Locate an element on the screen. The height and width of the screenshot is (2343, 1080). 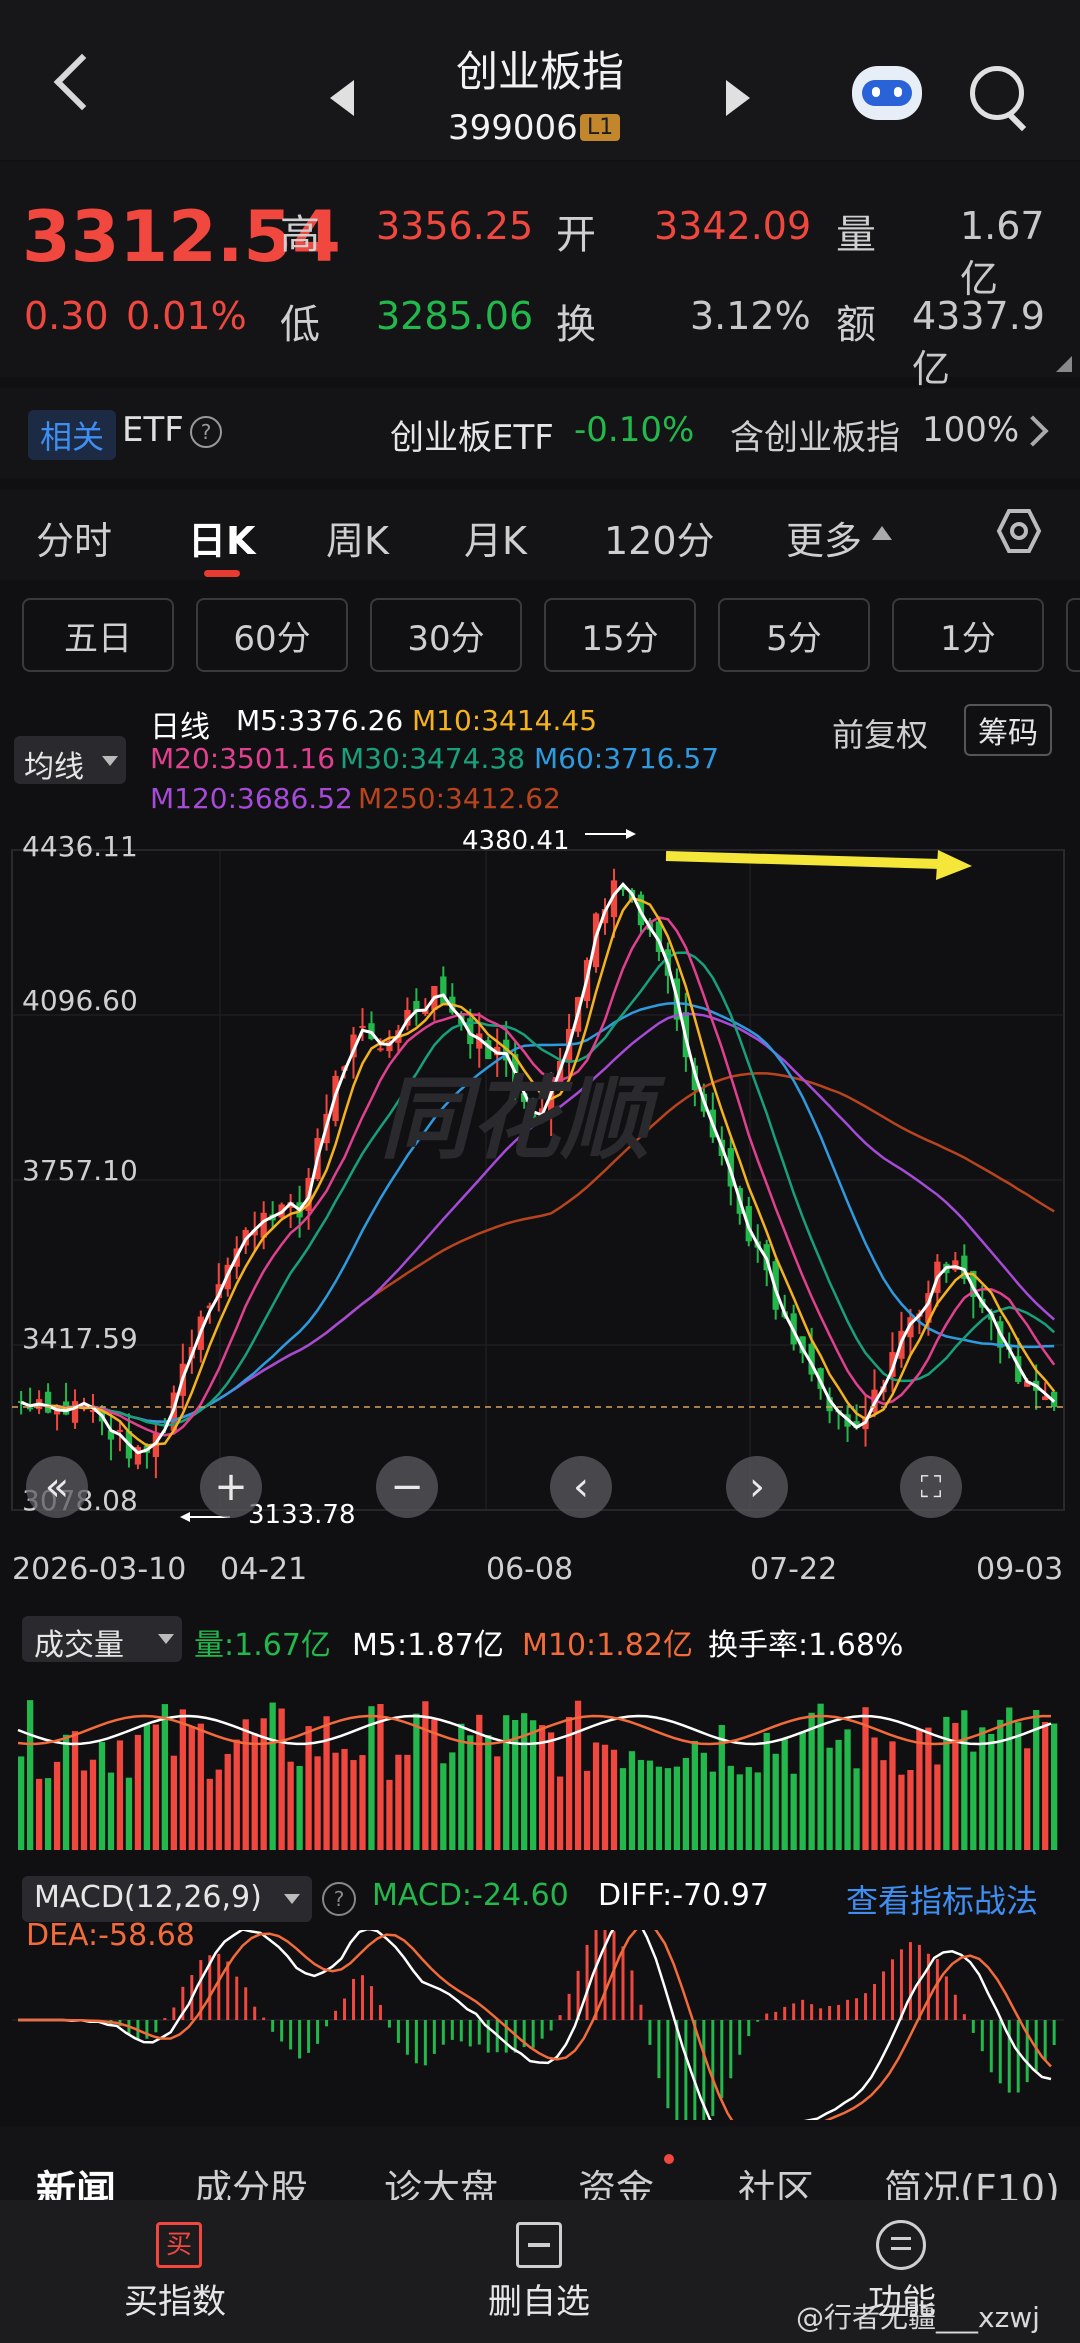
zoom-in-icon: + is located at coordinates (231, 1487).